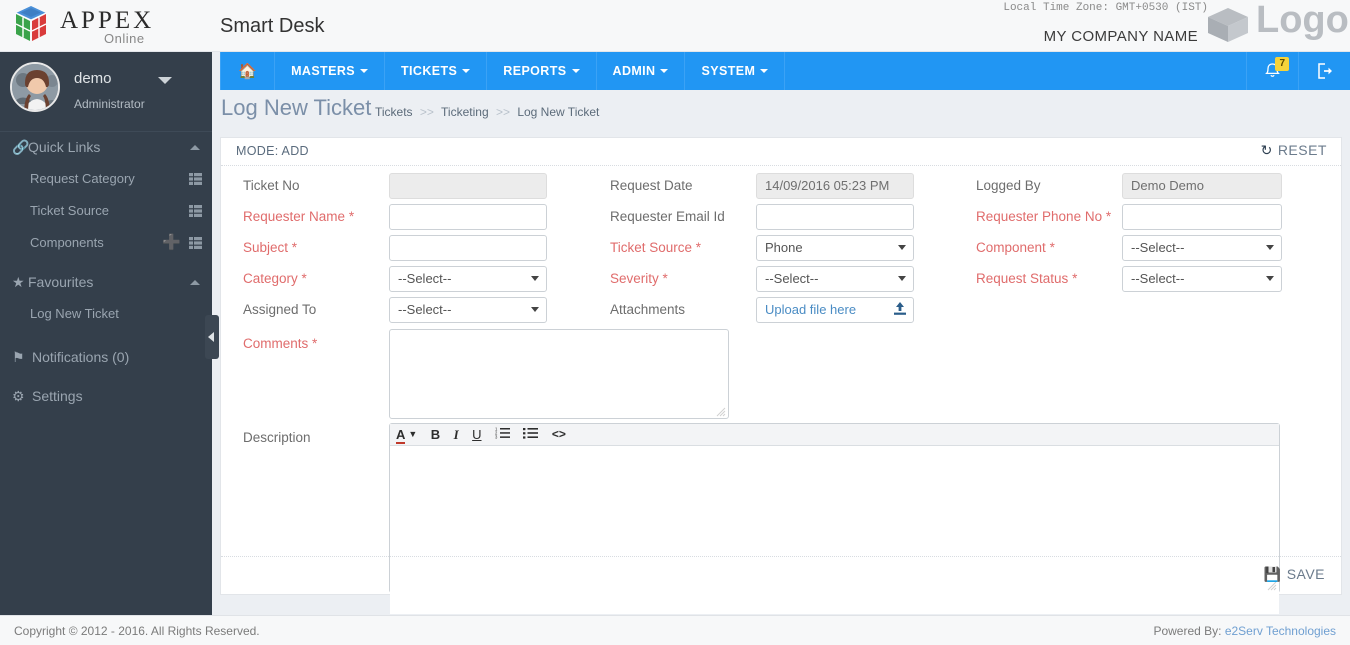 The image size is (1350, 645). What do you see at coordinates (468, 279) in the screenshot?
I see `category-select: --Select--` at bounding box center [468, 279].